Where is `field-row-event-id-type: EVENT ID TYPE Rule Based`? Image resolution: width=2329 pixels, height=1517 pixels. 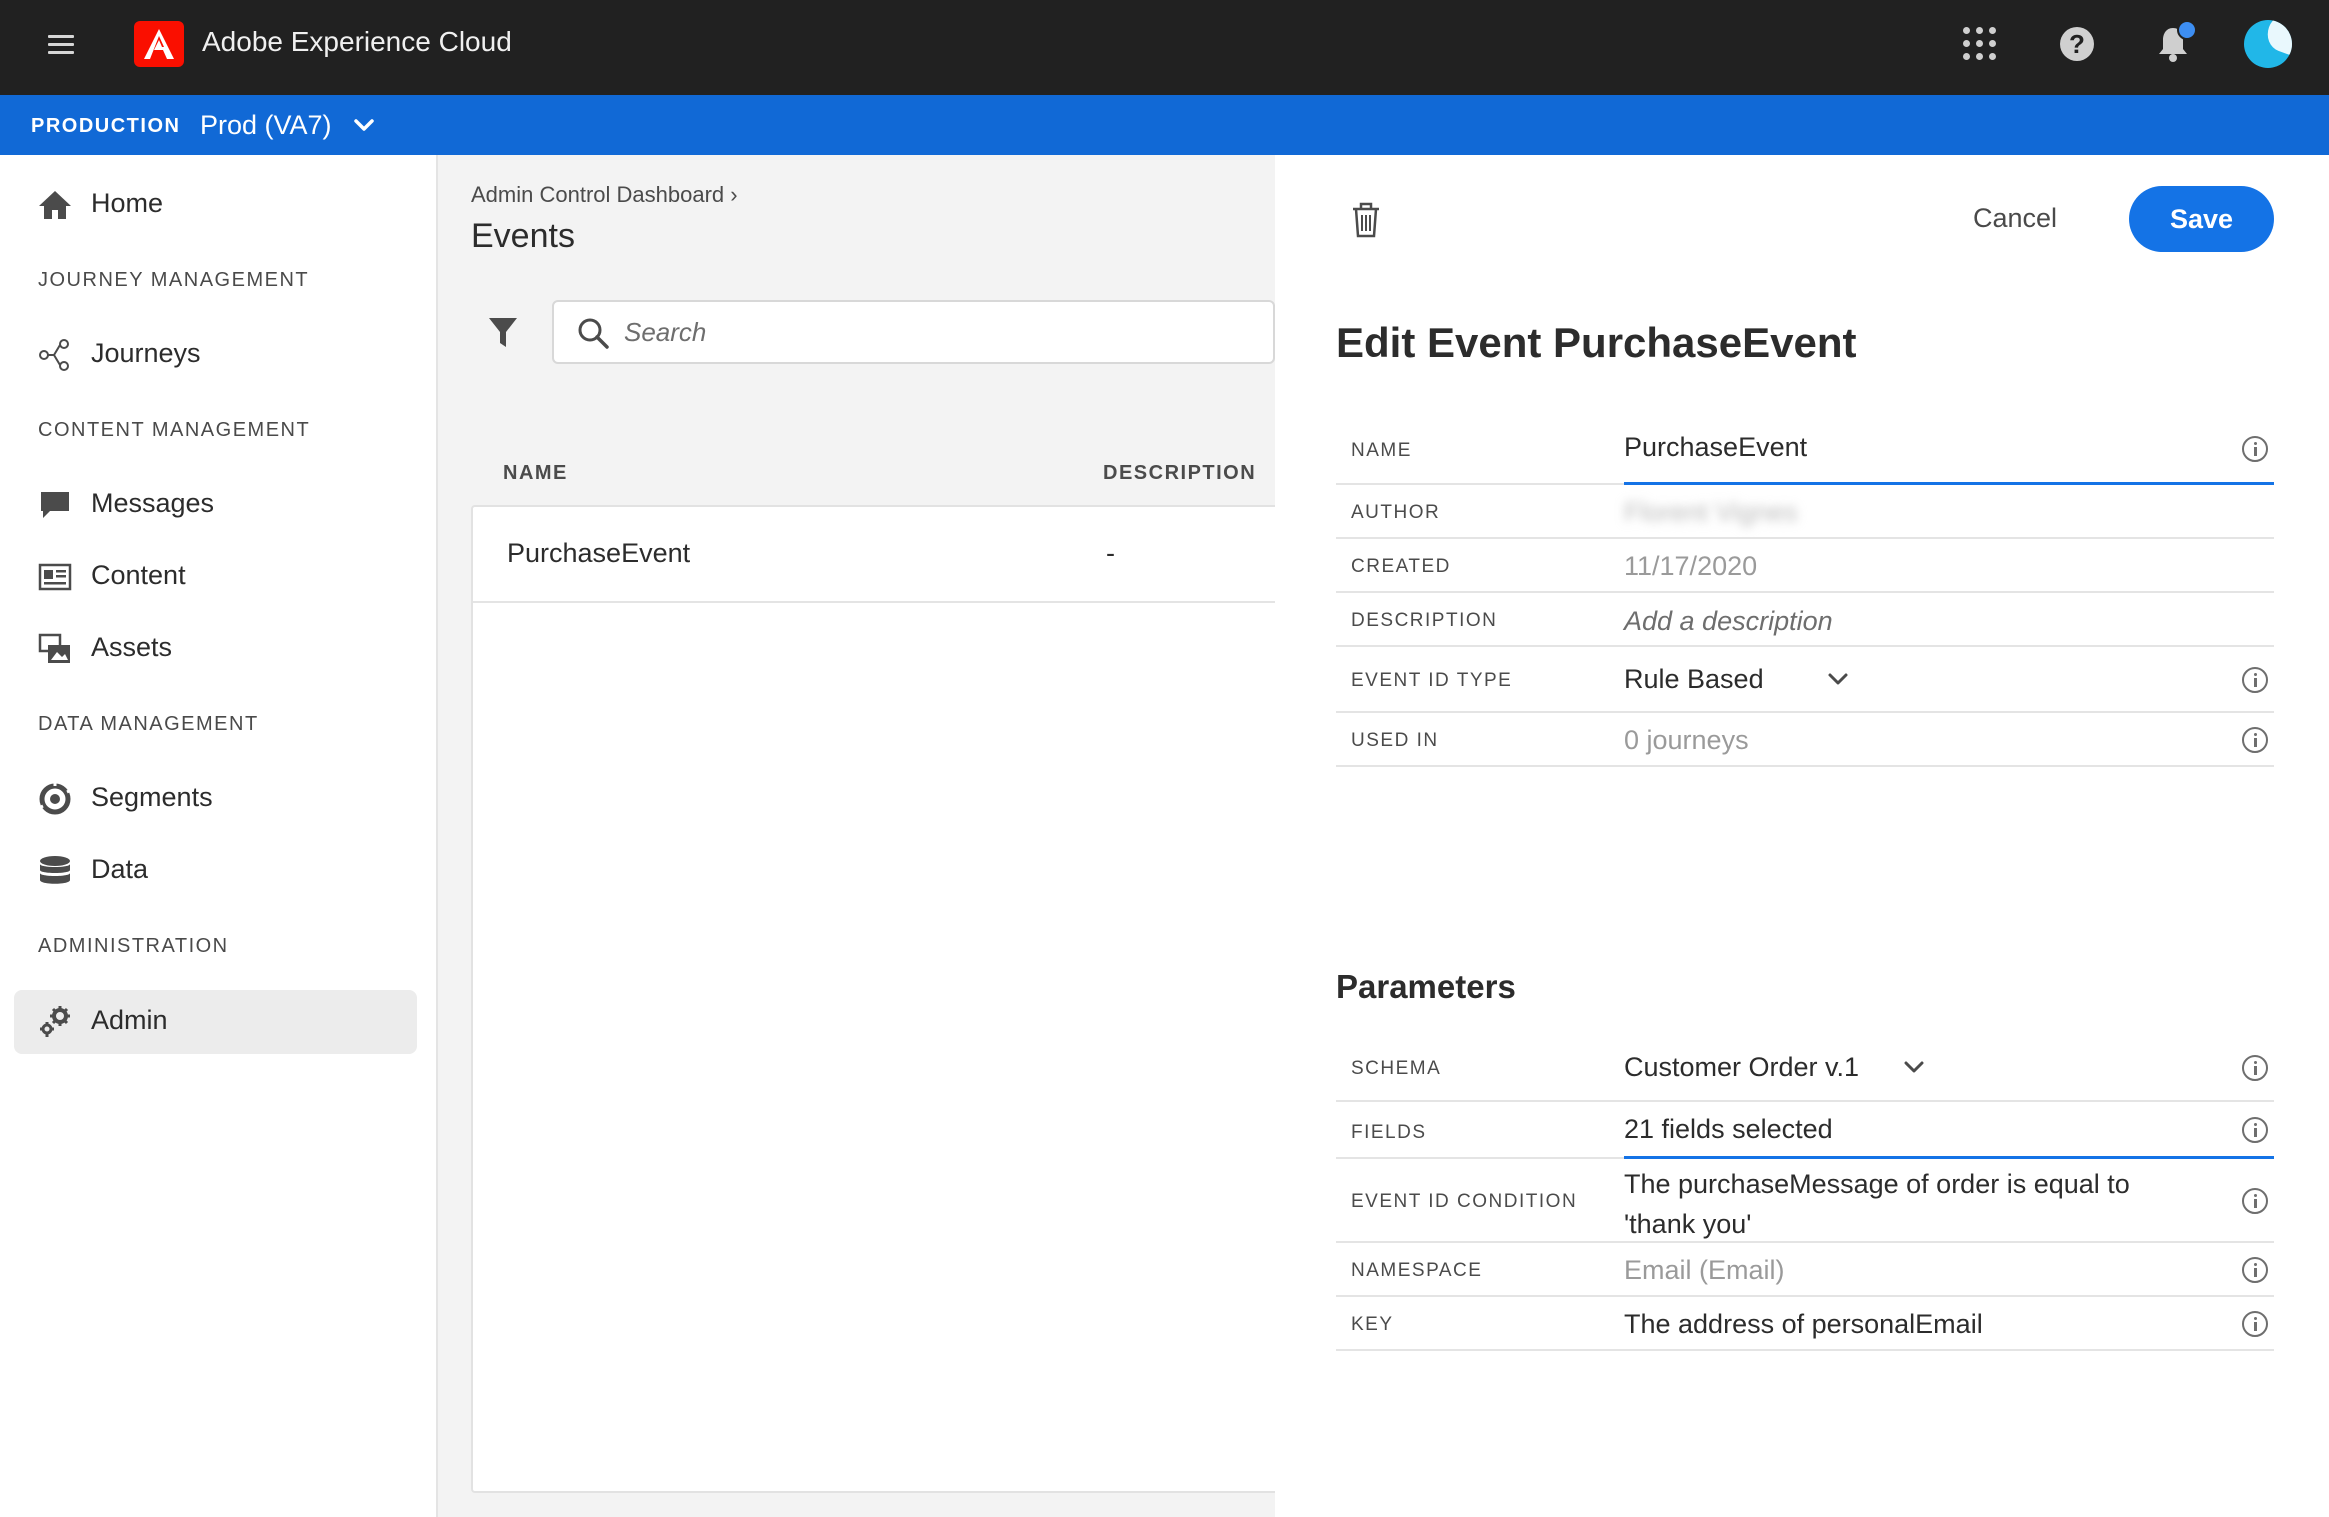
field-row-event-id-type: EVENT ID TYPE Rule Based is located at coordinates (1805, 680).